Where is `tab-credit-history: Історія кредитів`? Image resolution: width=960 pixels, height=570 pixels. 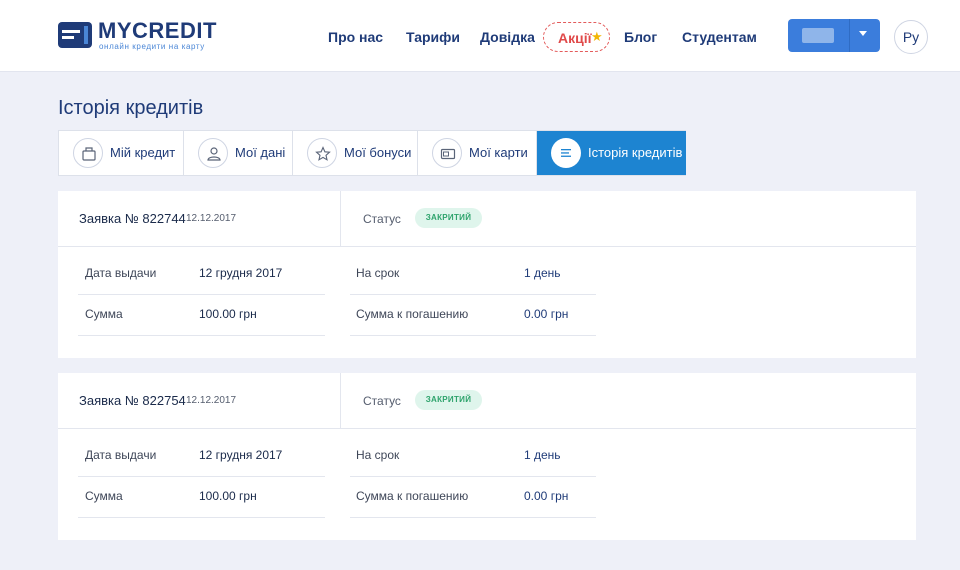
tab-credit-history: Історія кредитів is located at coordinates (611, 153).